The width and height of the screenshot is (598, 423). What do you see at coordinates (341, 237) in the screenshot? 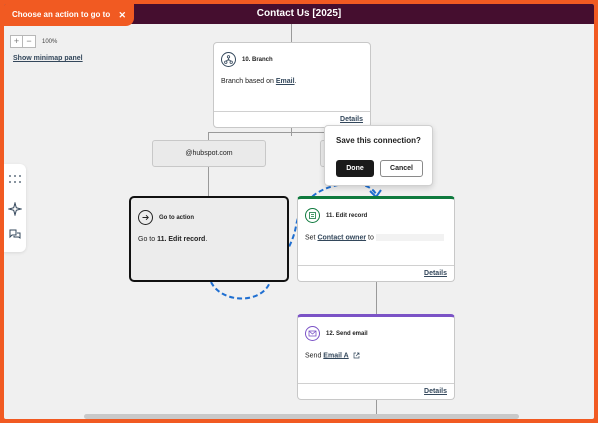
I see `contact-owner-property-link: Contact owner` at bounding box center [341, 237].